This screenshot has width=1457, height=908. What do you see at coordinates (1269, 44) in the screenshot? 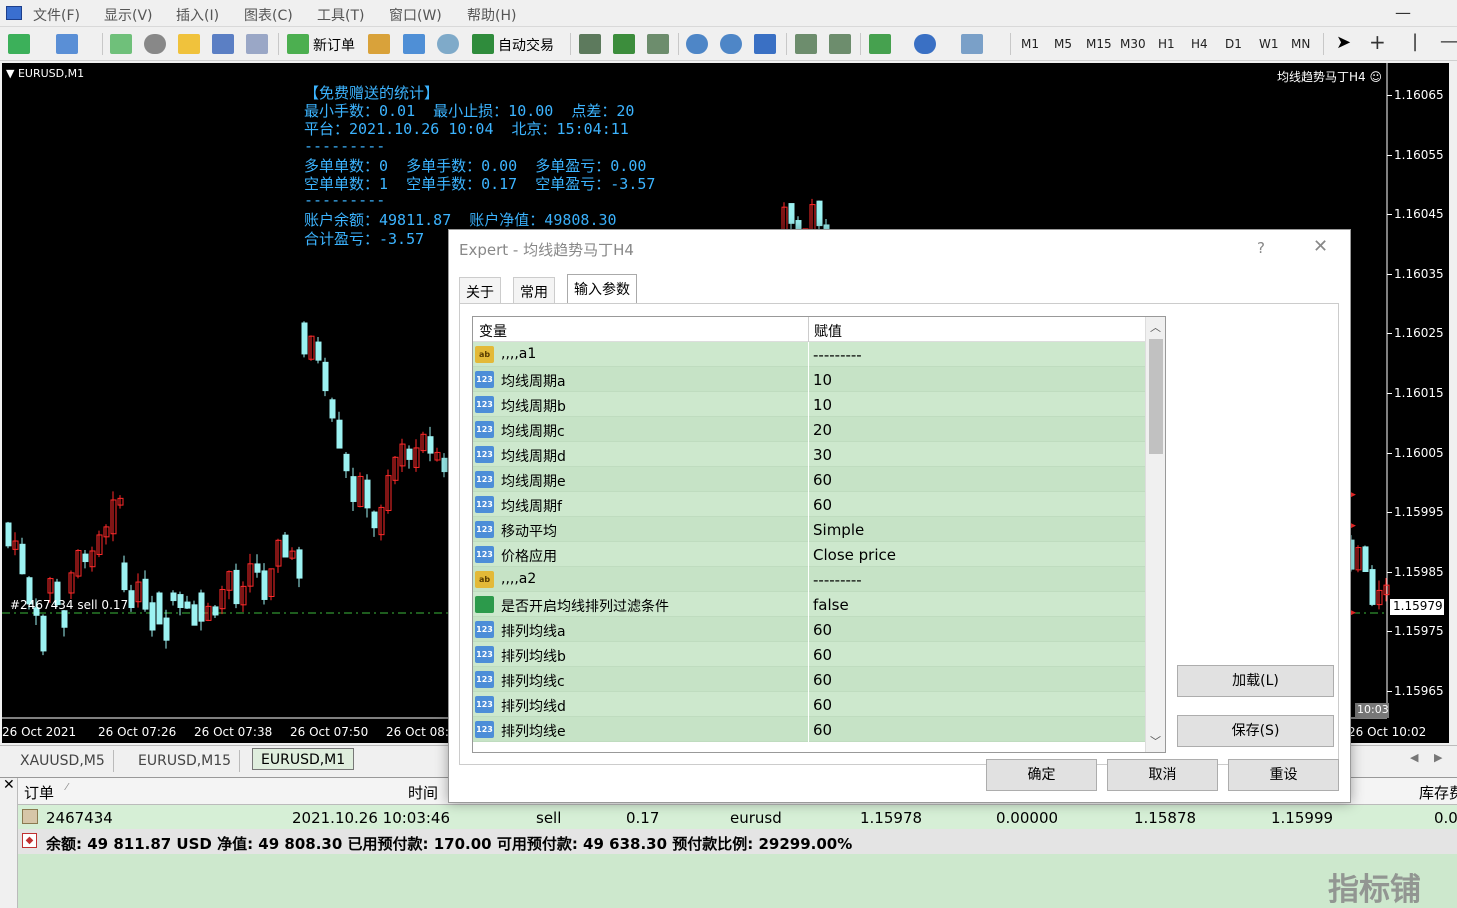
I see `timeframe-w1: W1` at bounding box center [1269, 44].